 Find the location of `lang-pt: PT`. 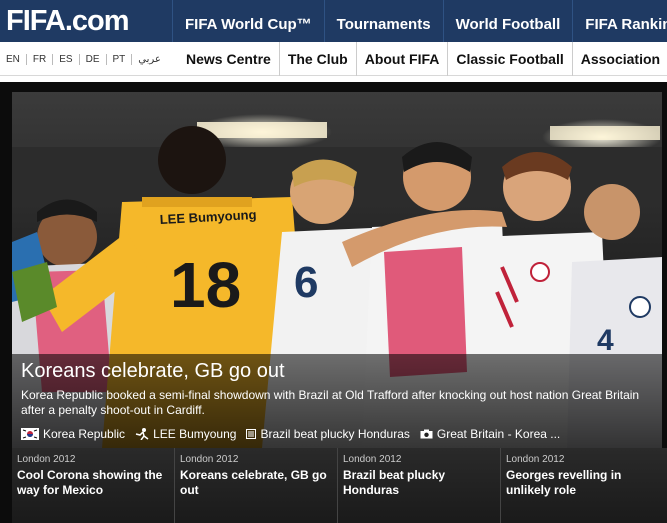

lang-pt: PT is located at coordinates (120, 59).